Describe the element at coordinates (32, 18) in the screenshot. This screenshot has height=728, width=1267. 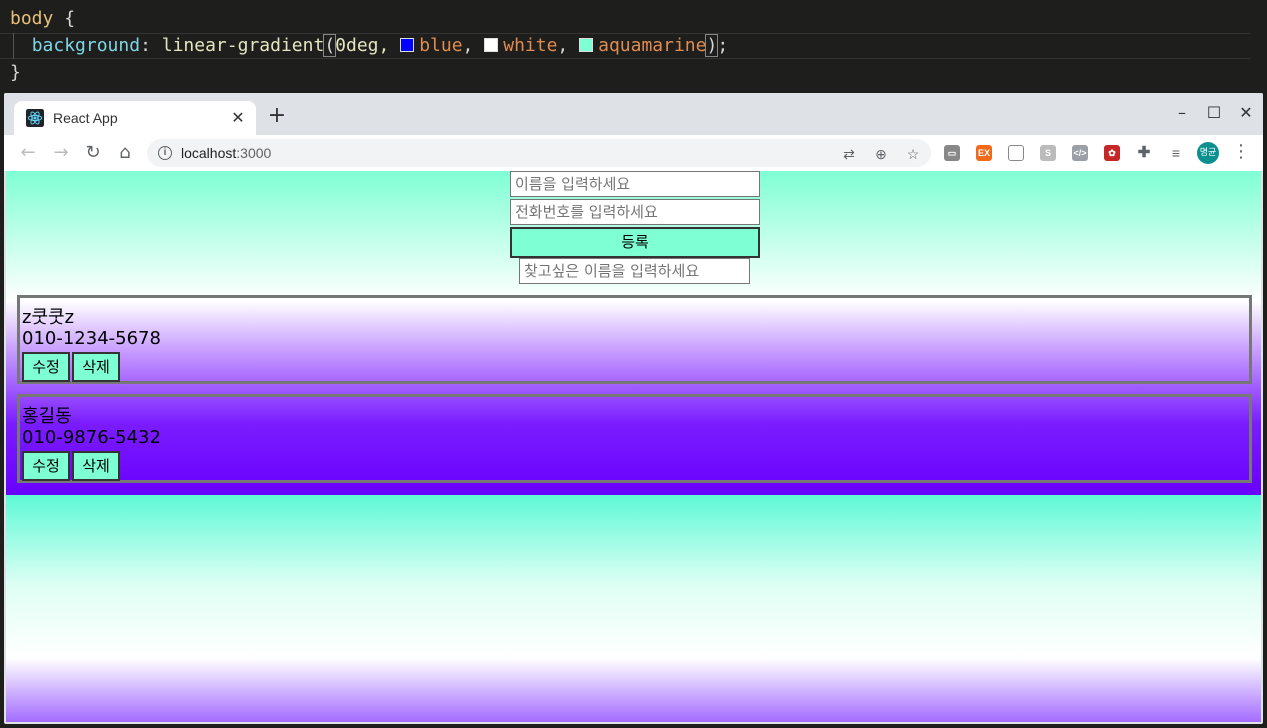
I see `css-selector: body` at that location.